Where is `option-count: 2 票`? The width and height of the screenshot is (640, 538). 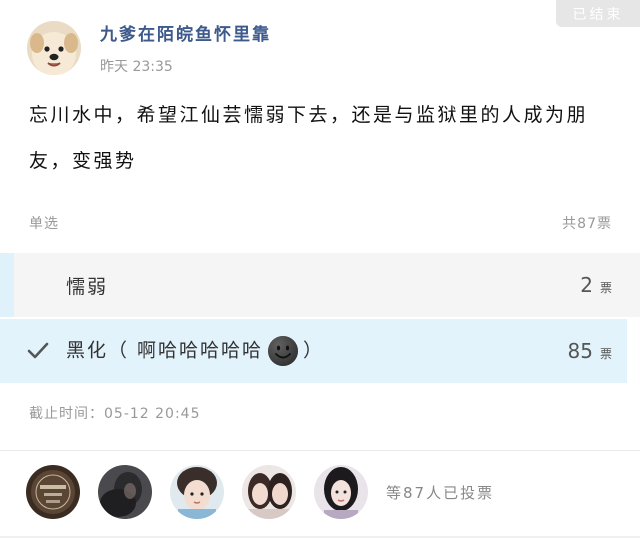 option-count: 2 票 is located at coordinates (596, 285).